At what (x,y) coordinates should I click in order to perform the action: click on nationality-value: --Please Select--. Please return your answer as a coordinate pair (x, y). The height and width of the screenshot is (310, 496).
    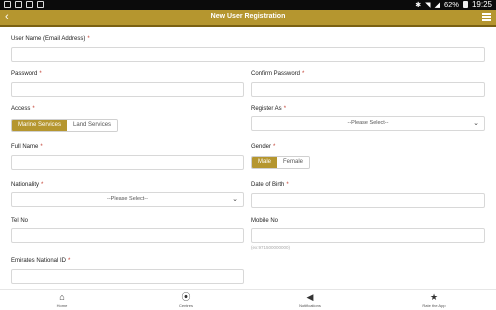
    Looking at the image, I should click on (127, 199).